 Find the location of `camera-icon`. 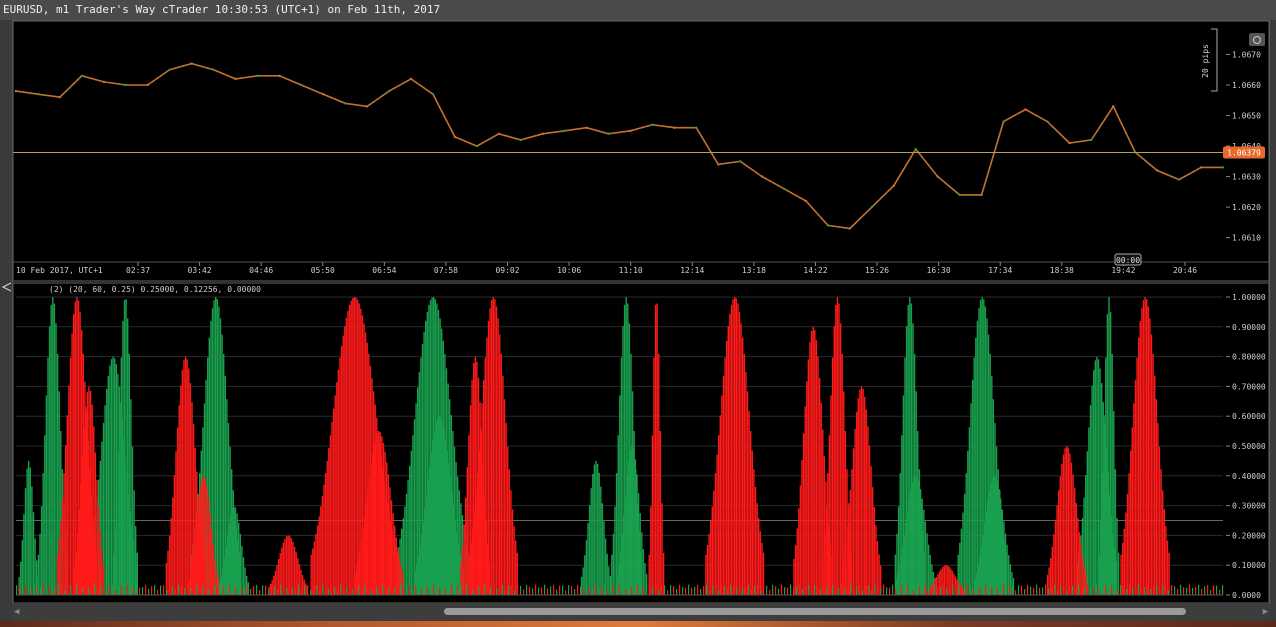

camera-icon is located at coordinates (1257, 39).